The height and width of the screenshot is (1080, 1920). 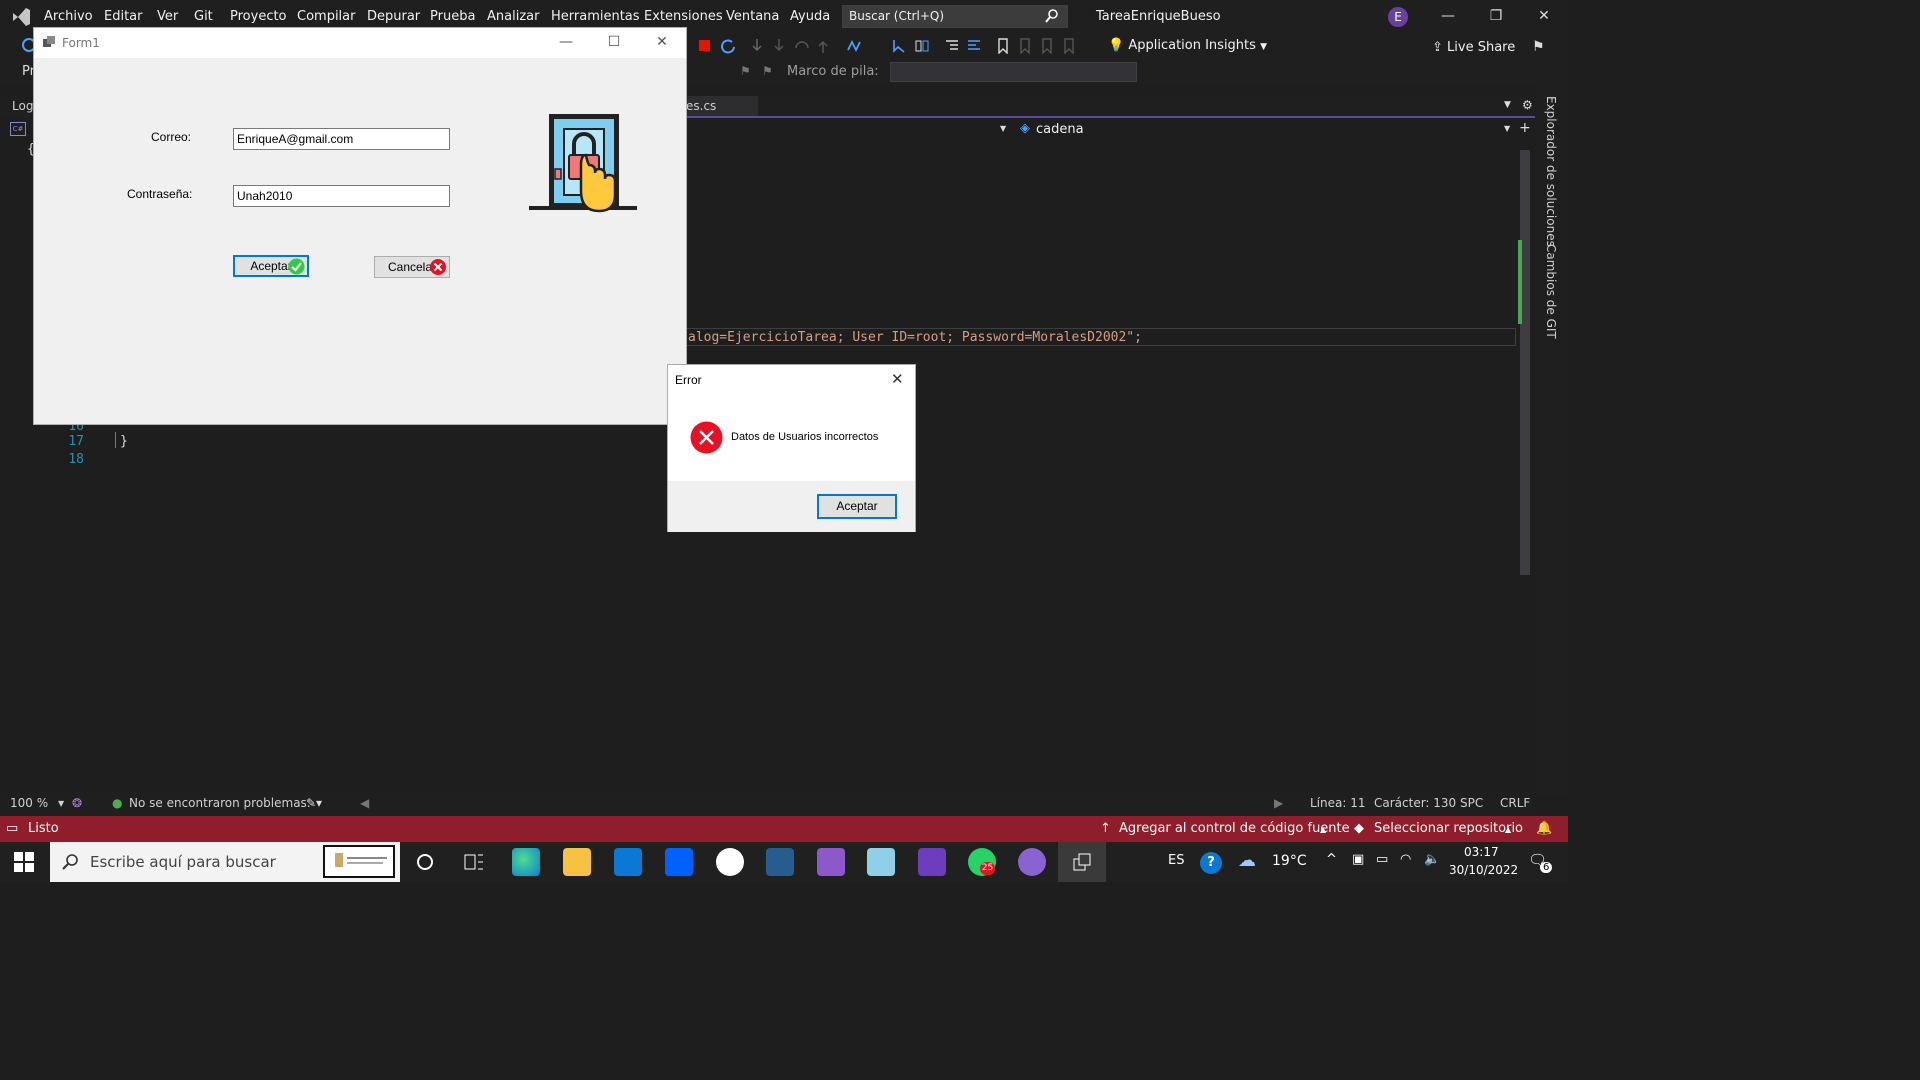 What do you see at coordinates (1437, 47) in the screenshot?
I see `share-icon: ⇪` at bounding box center [1437, 47].